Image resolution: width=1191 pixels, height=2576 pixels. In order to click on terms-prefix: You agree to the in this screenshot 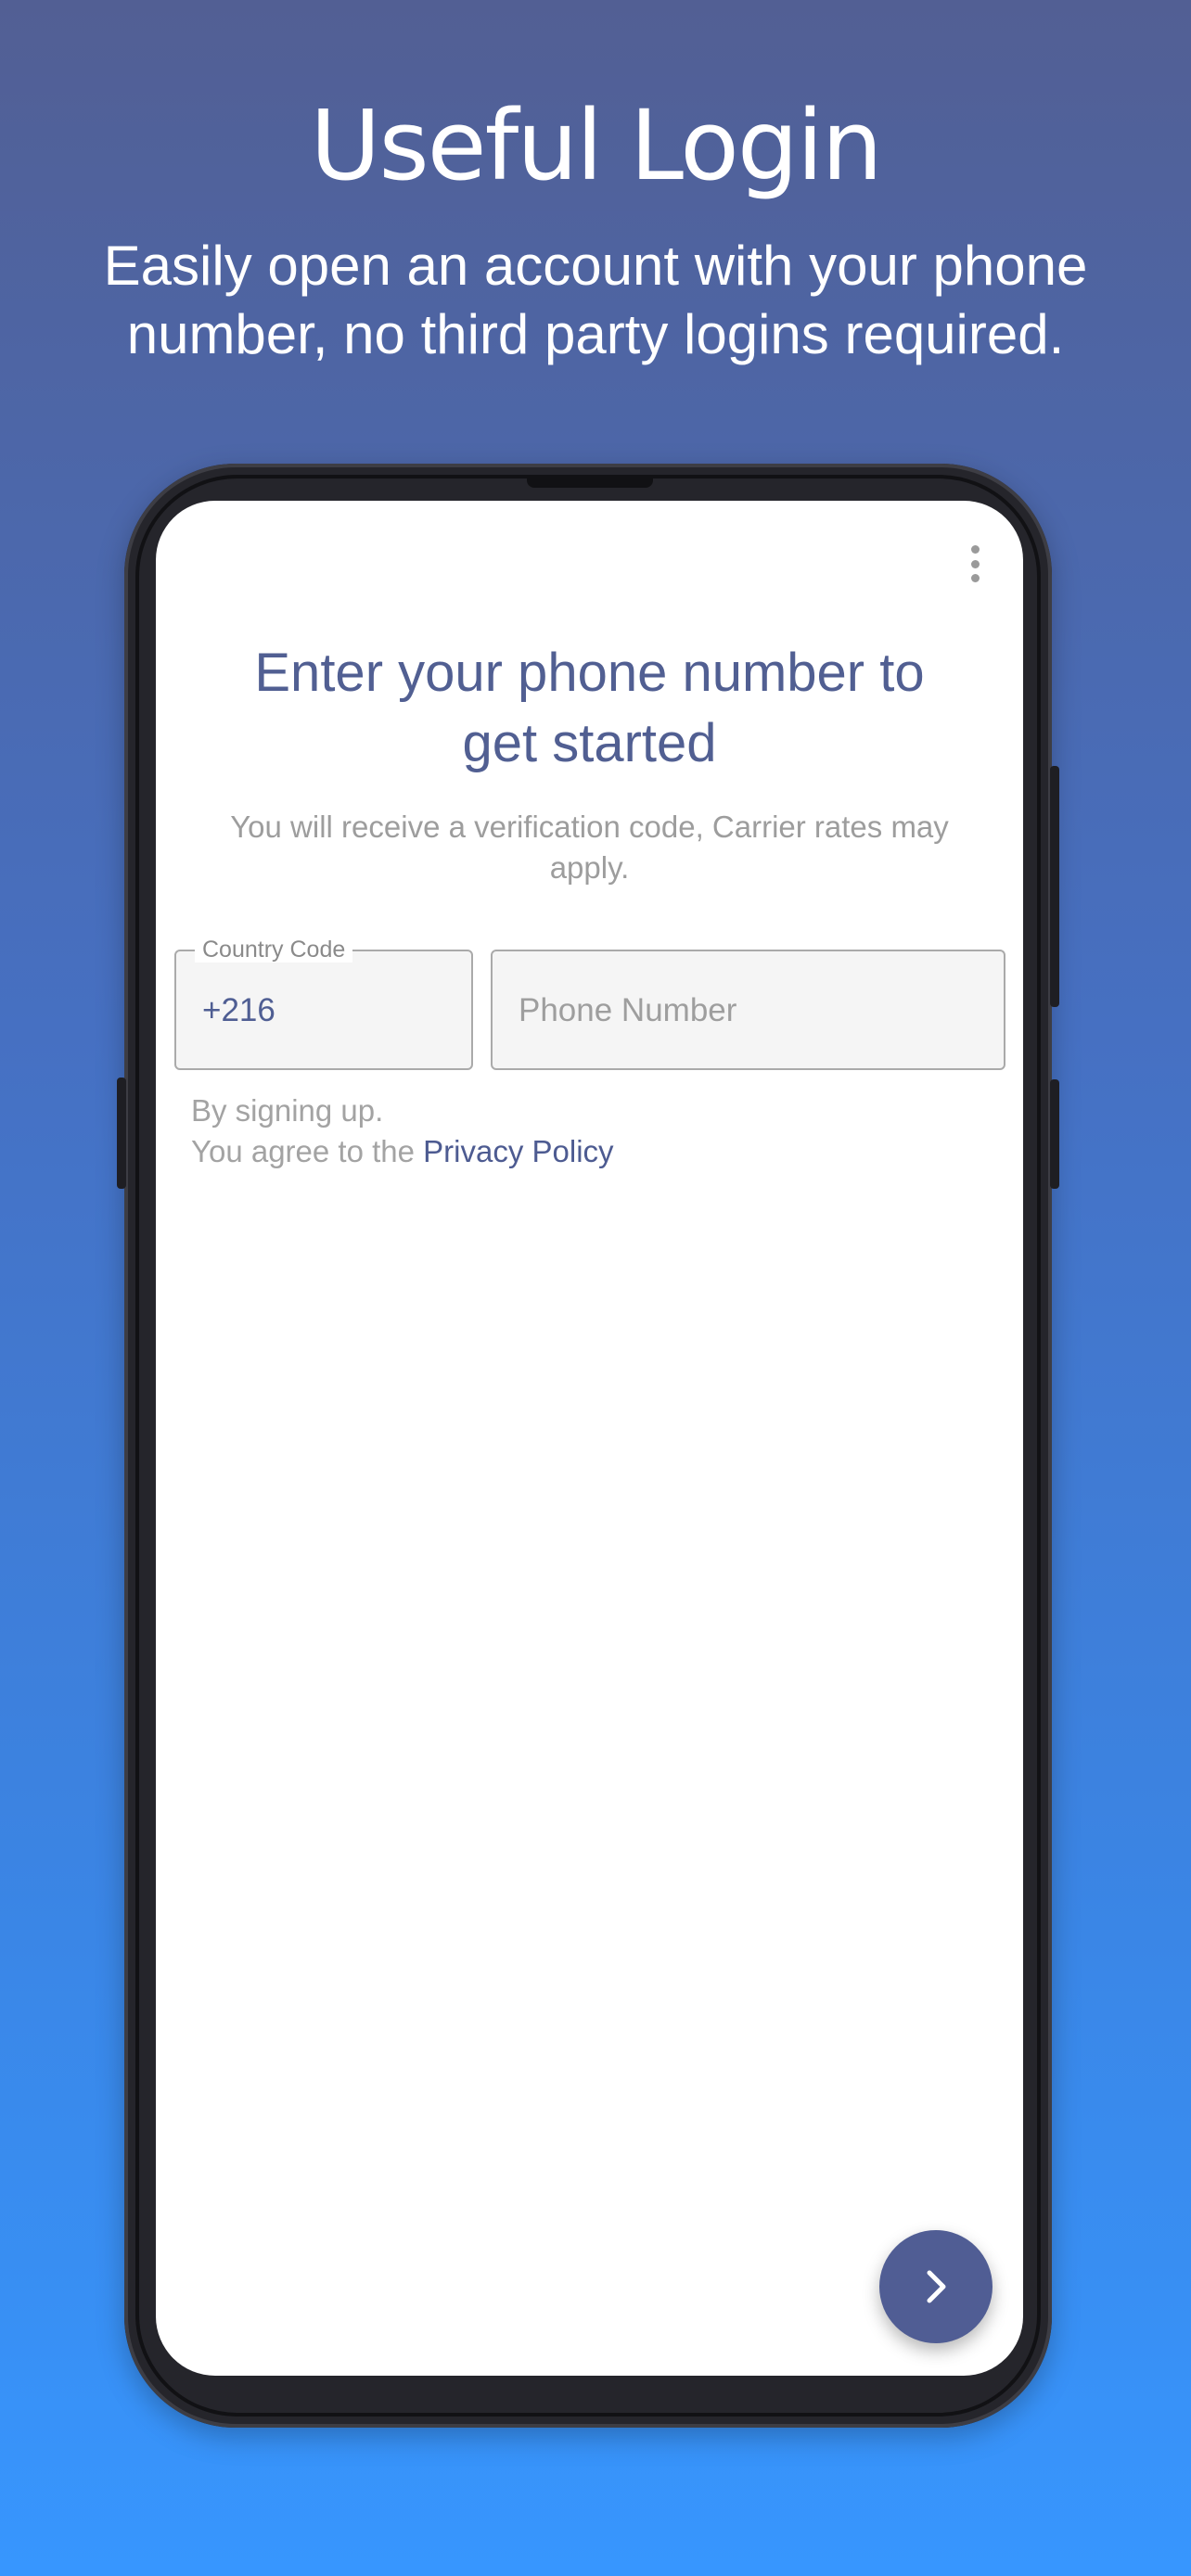, I will do `click(303, 1151)`.